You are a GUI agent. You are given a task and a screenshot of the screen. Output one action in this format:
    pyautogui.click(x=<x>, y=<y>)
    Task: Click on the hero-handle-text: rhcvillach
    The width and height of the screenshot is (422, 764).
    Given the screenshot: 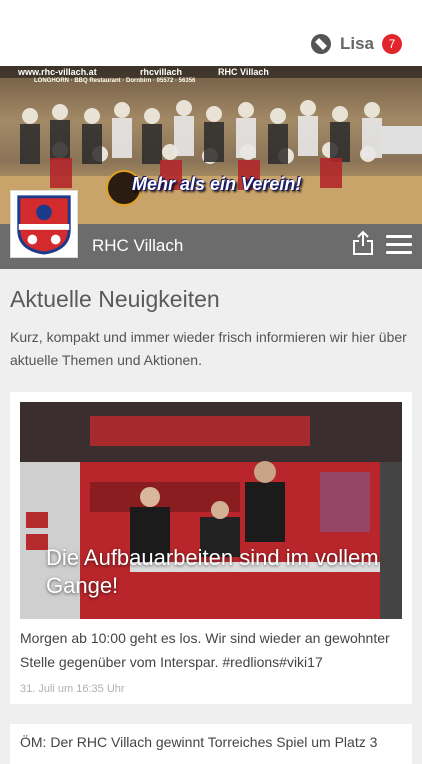 What is the action you would take?
    pyautogui.click(x=161, y=72)
    